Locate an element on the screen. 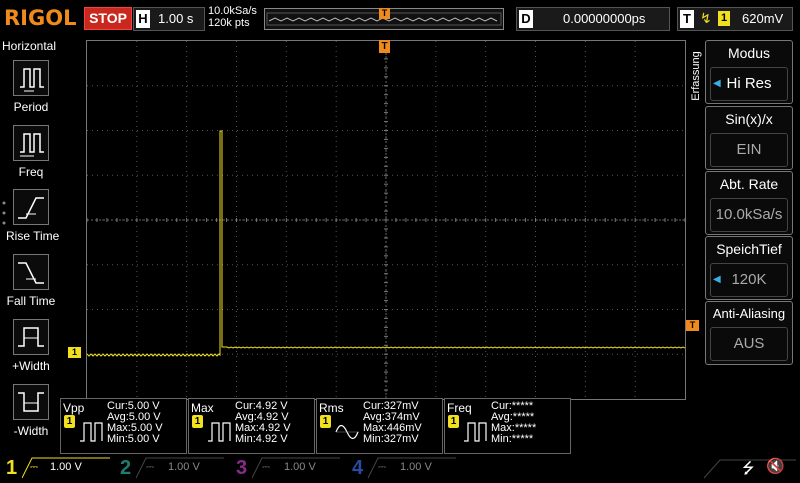 The height and width of the screenshot is (483, 800). measurement-min: Min:5.00 V is located at coordinates (133, 439).